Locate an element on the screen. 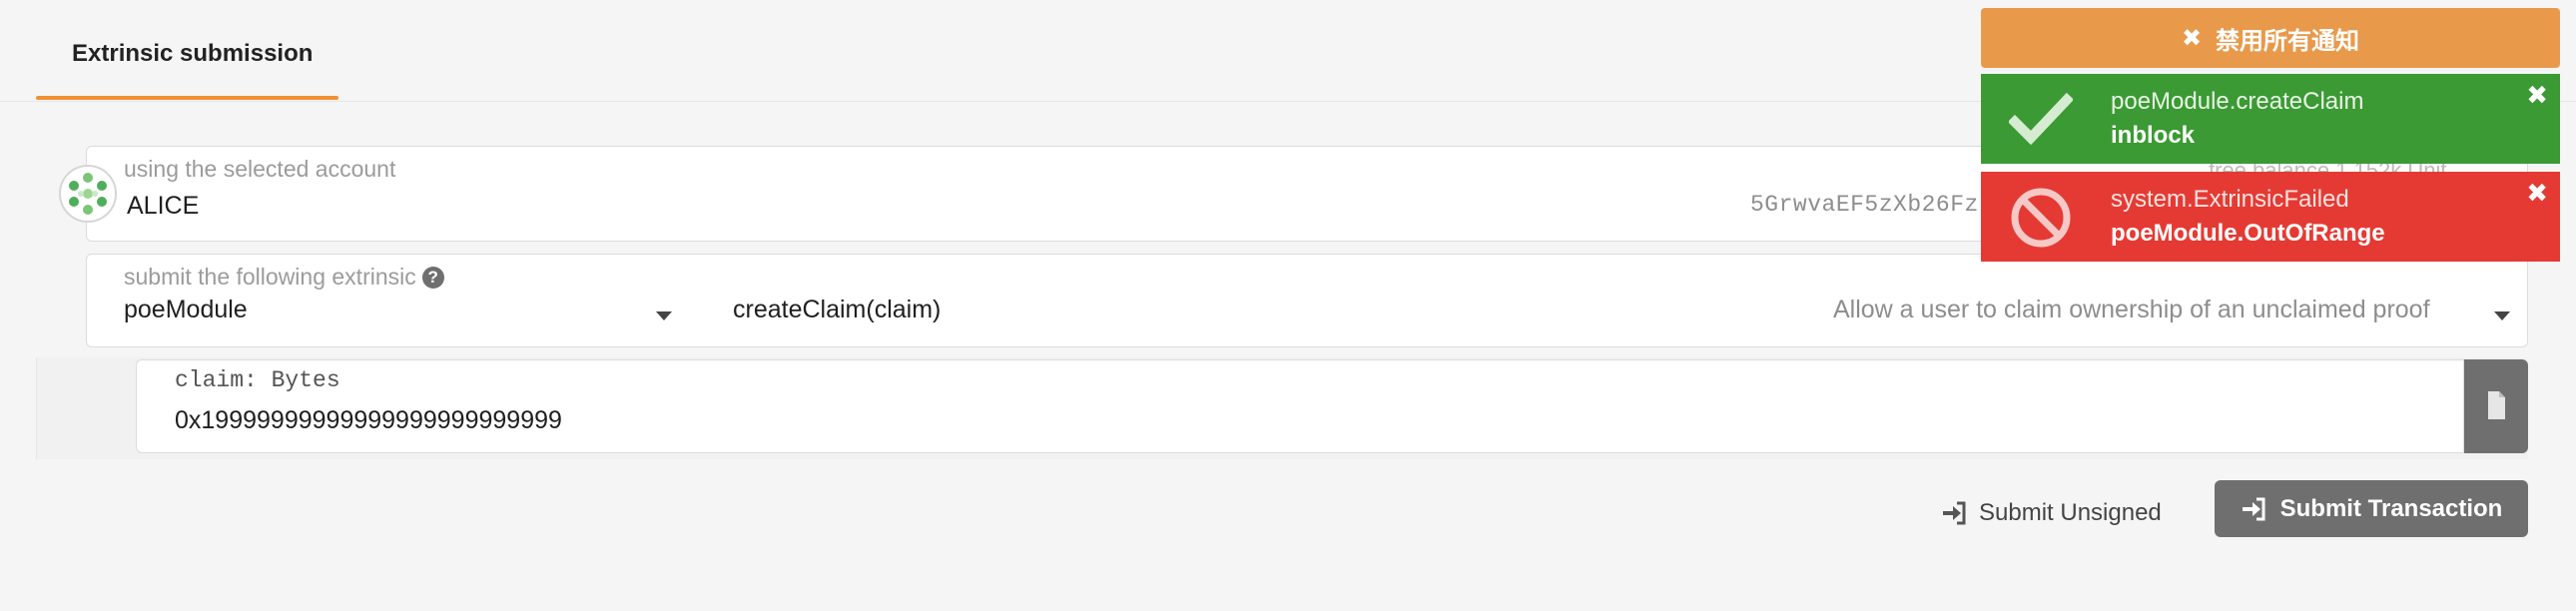  dismiss-all-notifications-button: ✖ 禁用所有通知 is located at coordinates (2270, 38).